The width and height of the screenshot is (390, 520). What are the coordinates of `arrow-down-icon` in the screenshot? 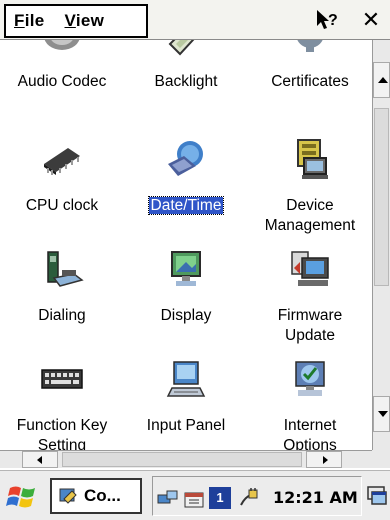 It's located at (383, 414).